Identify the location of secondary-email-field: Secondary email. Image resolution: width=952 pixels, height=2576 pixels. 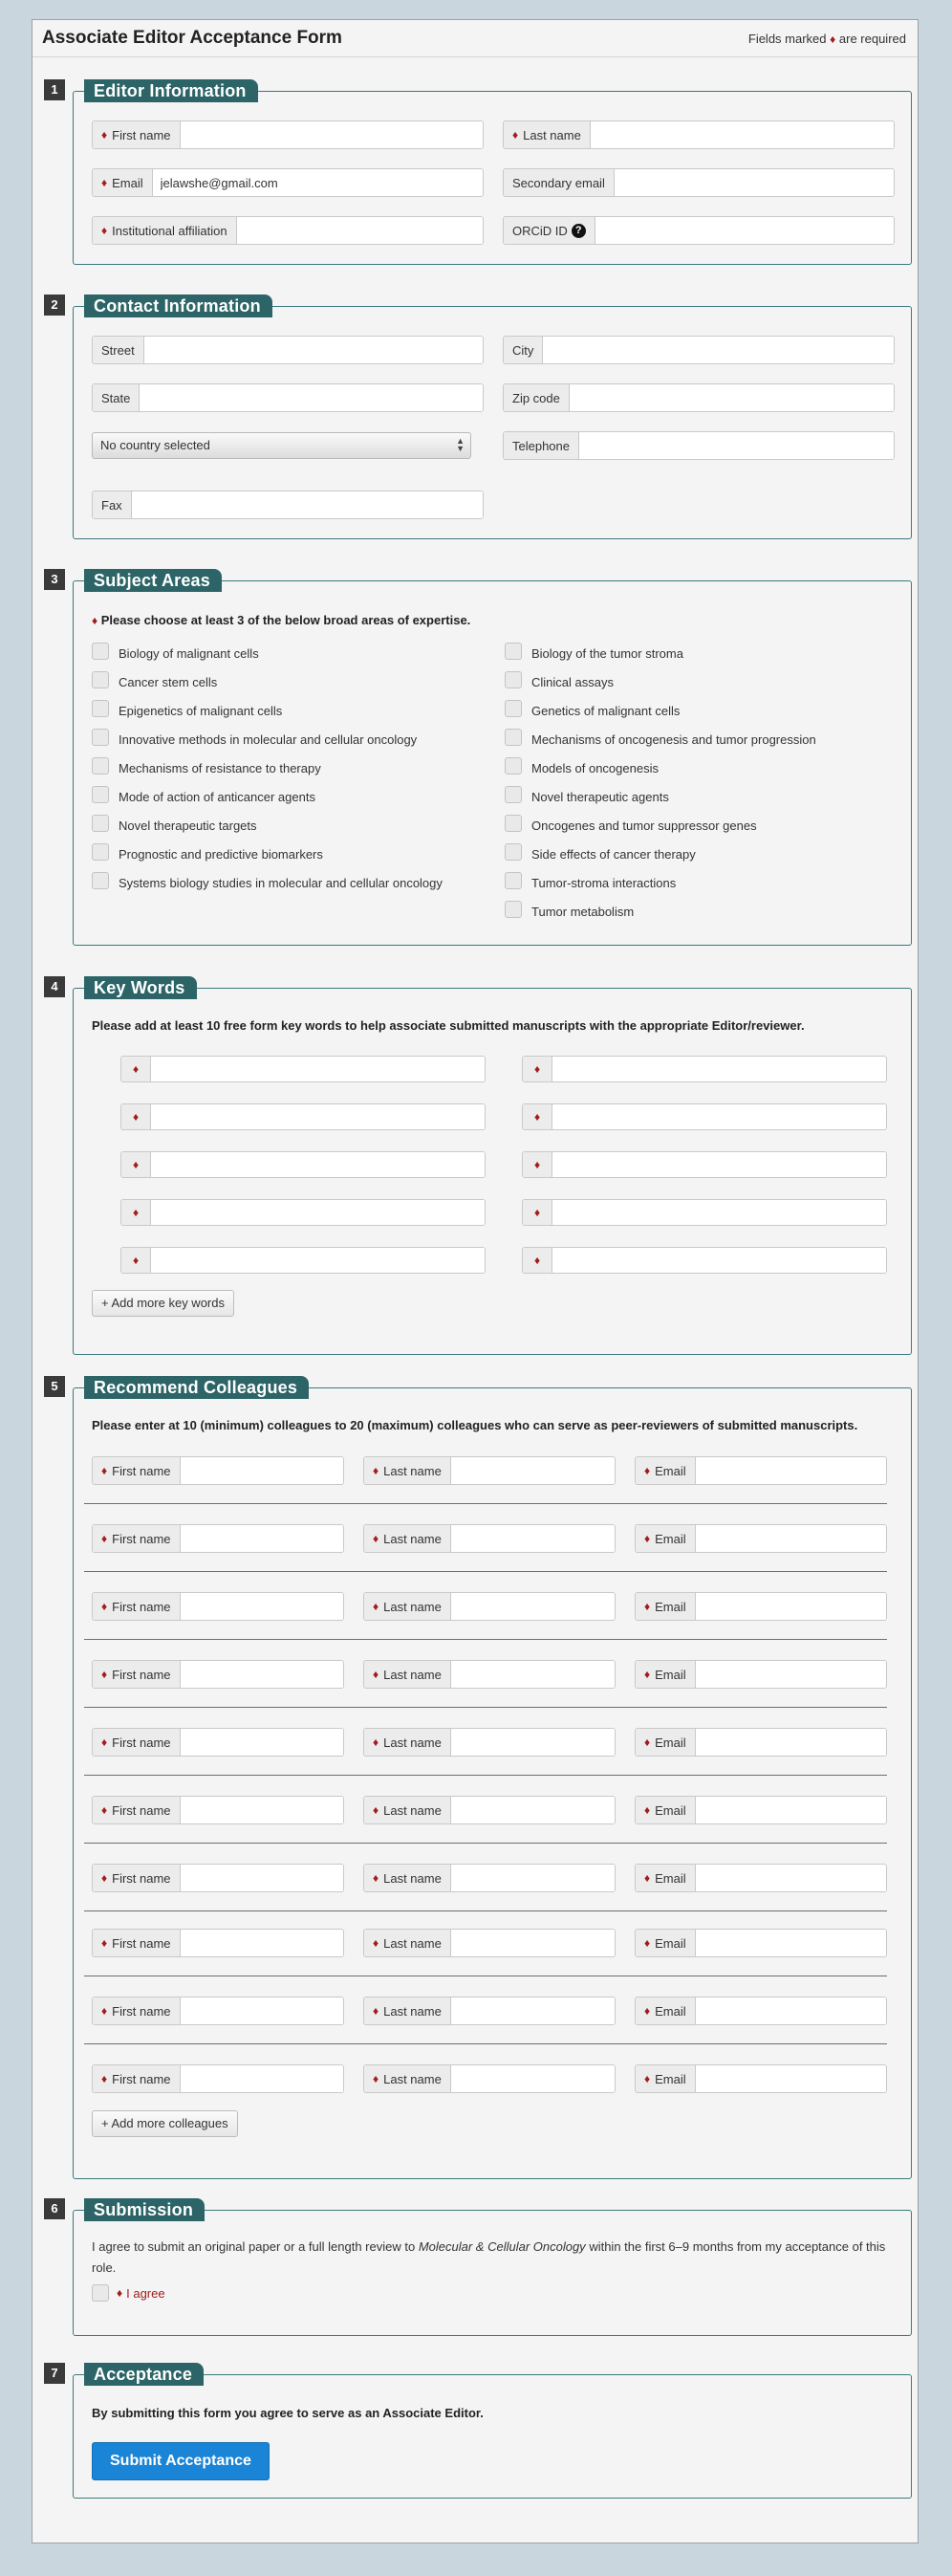
(699, 182).